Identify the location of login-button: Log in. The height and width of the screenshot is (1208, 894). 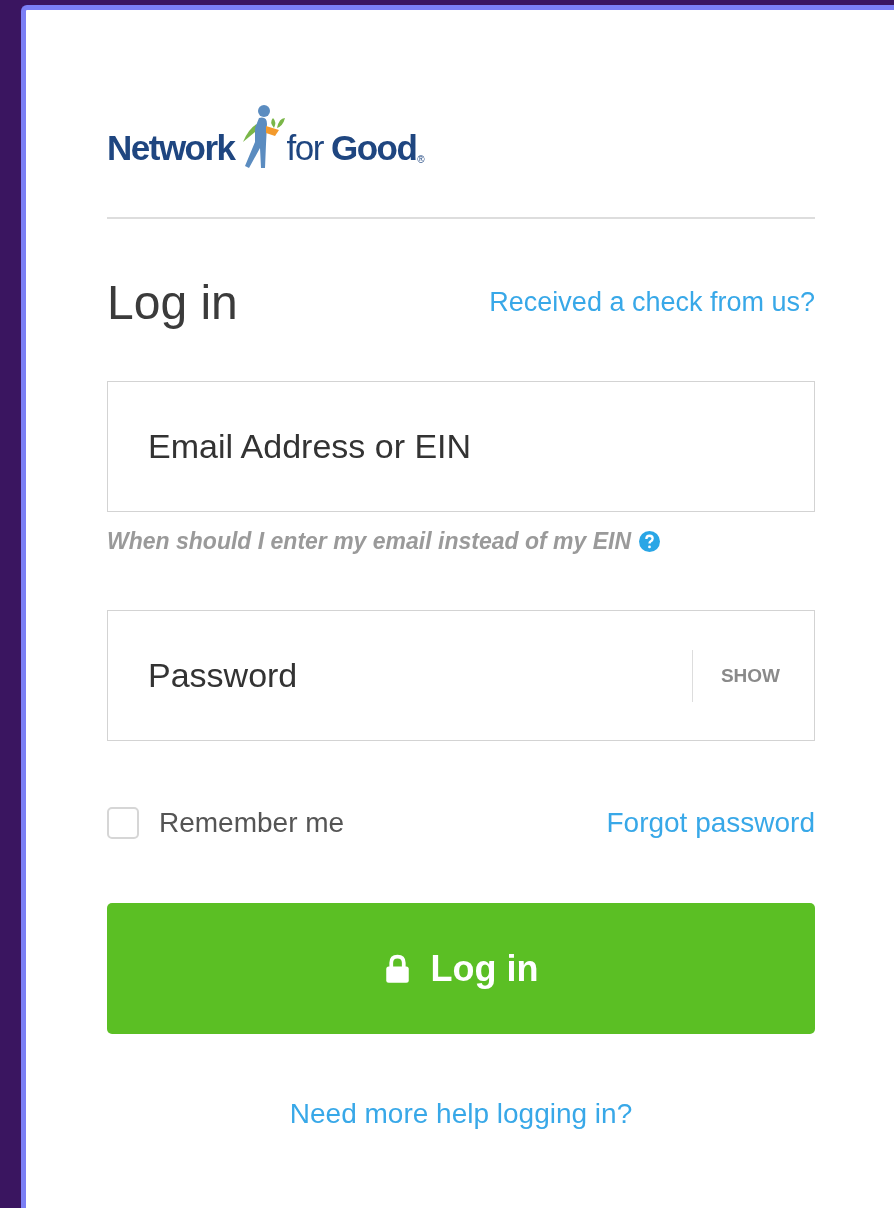
(461, 968).